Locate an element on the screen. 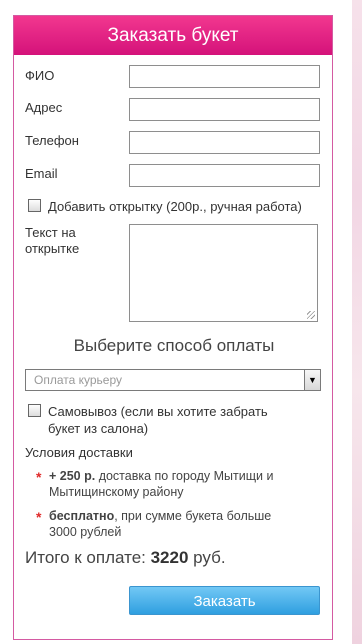 This screenshot has width=362, height=644. fio-input is located at coordinates (224, 76).